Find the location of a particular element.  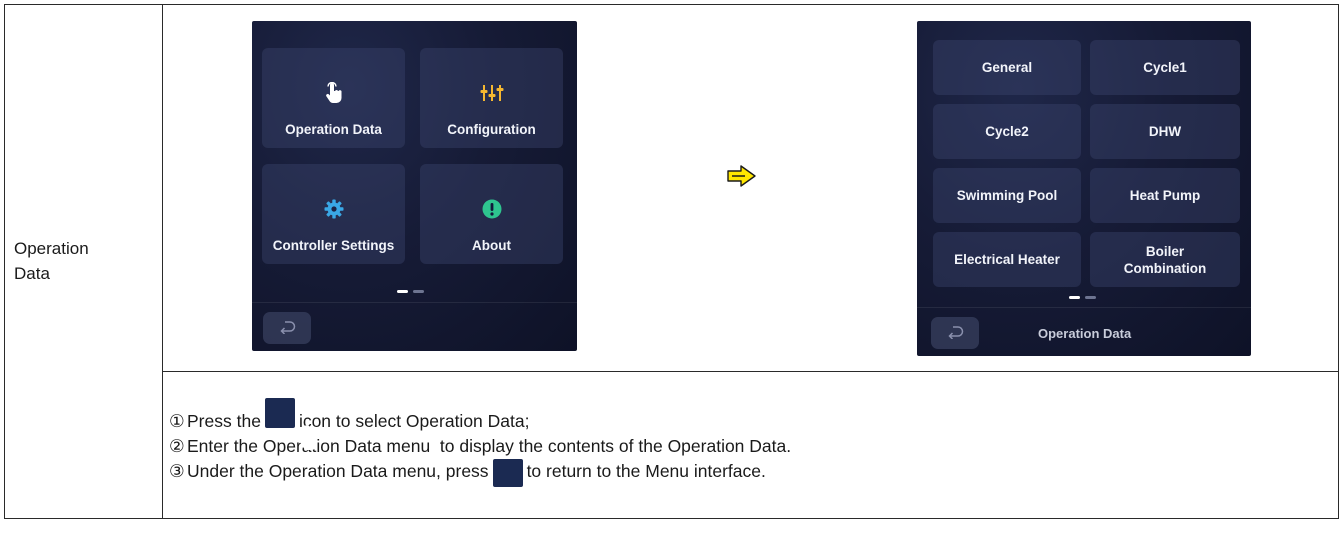

tile-controller-settings: Controller Settings is located at coordinates (333, 214).